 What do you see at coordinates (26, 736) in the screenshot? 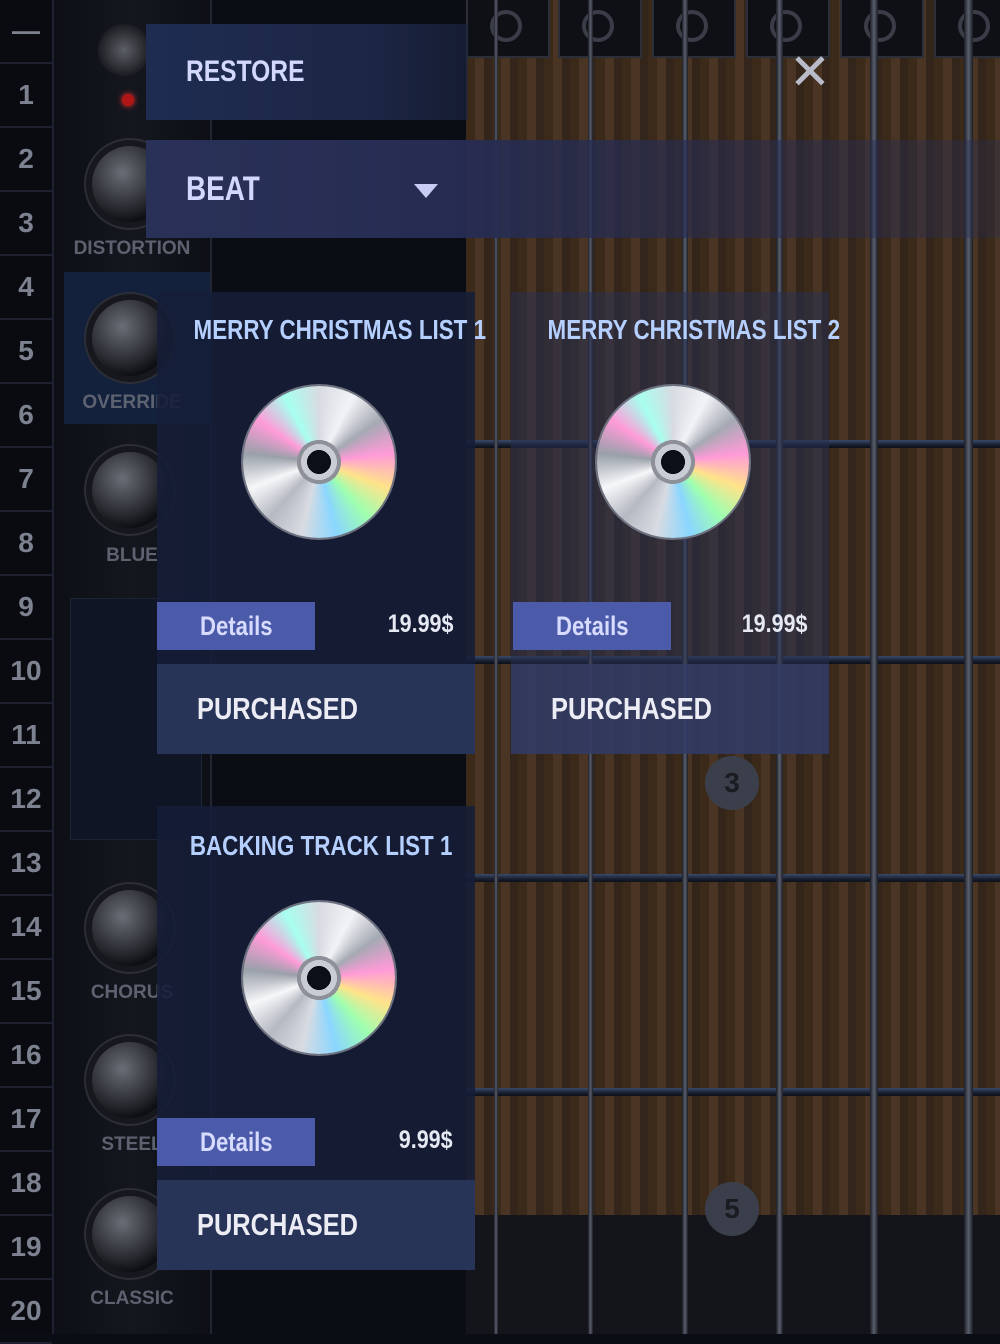
I see `fret-number: 11` at bounding box center [26, 736].